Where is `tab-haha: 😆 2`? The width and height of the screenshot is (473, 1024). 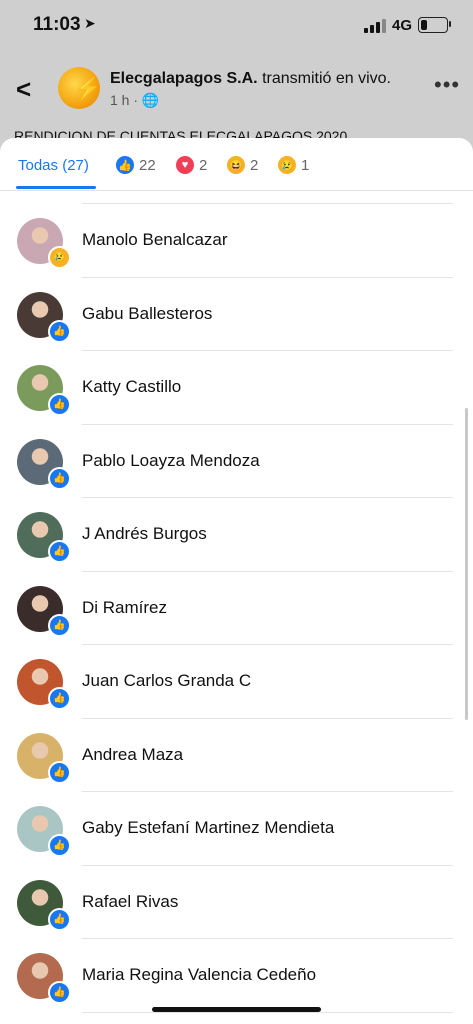 tab-haha: 😆 2 is located at coordinates (242, 165).